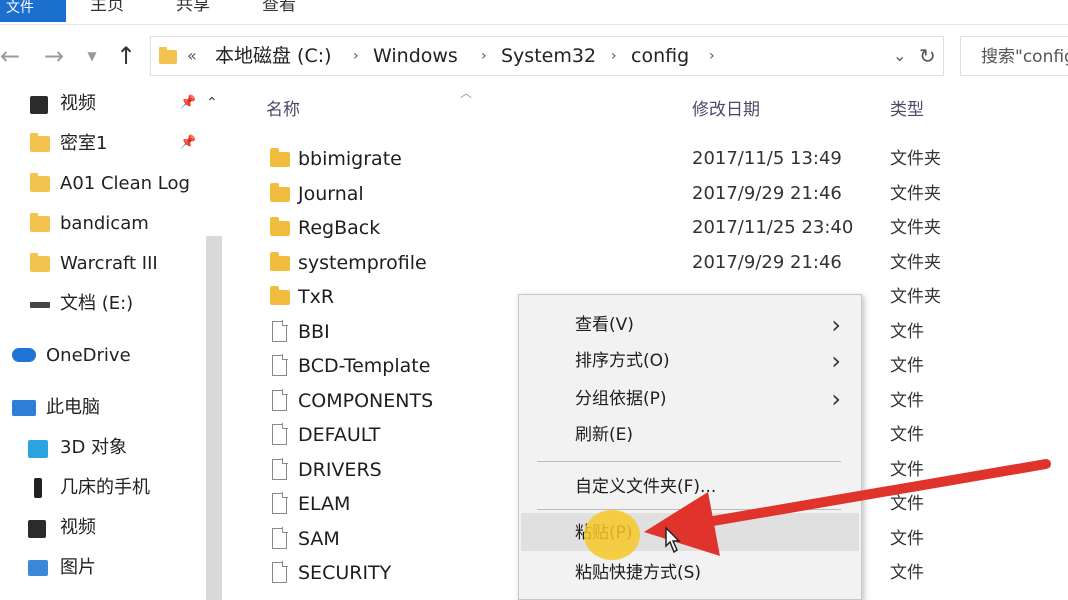 The height and width of the screenshot is (600, 1068). What do you see at coordinates (847, 507) in the screenshot?
I see `annotation-arrow-icon` at bounding box center [847, 507].